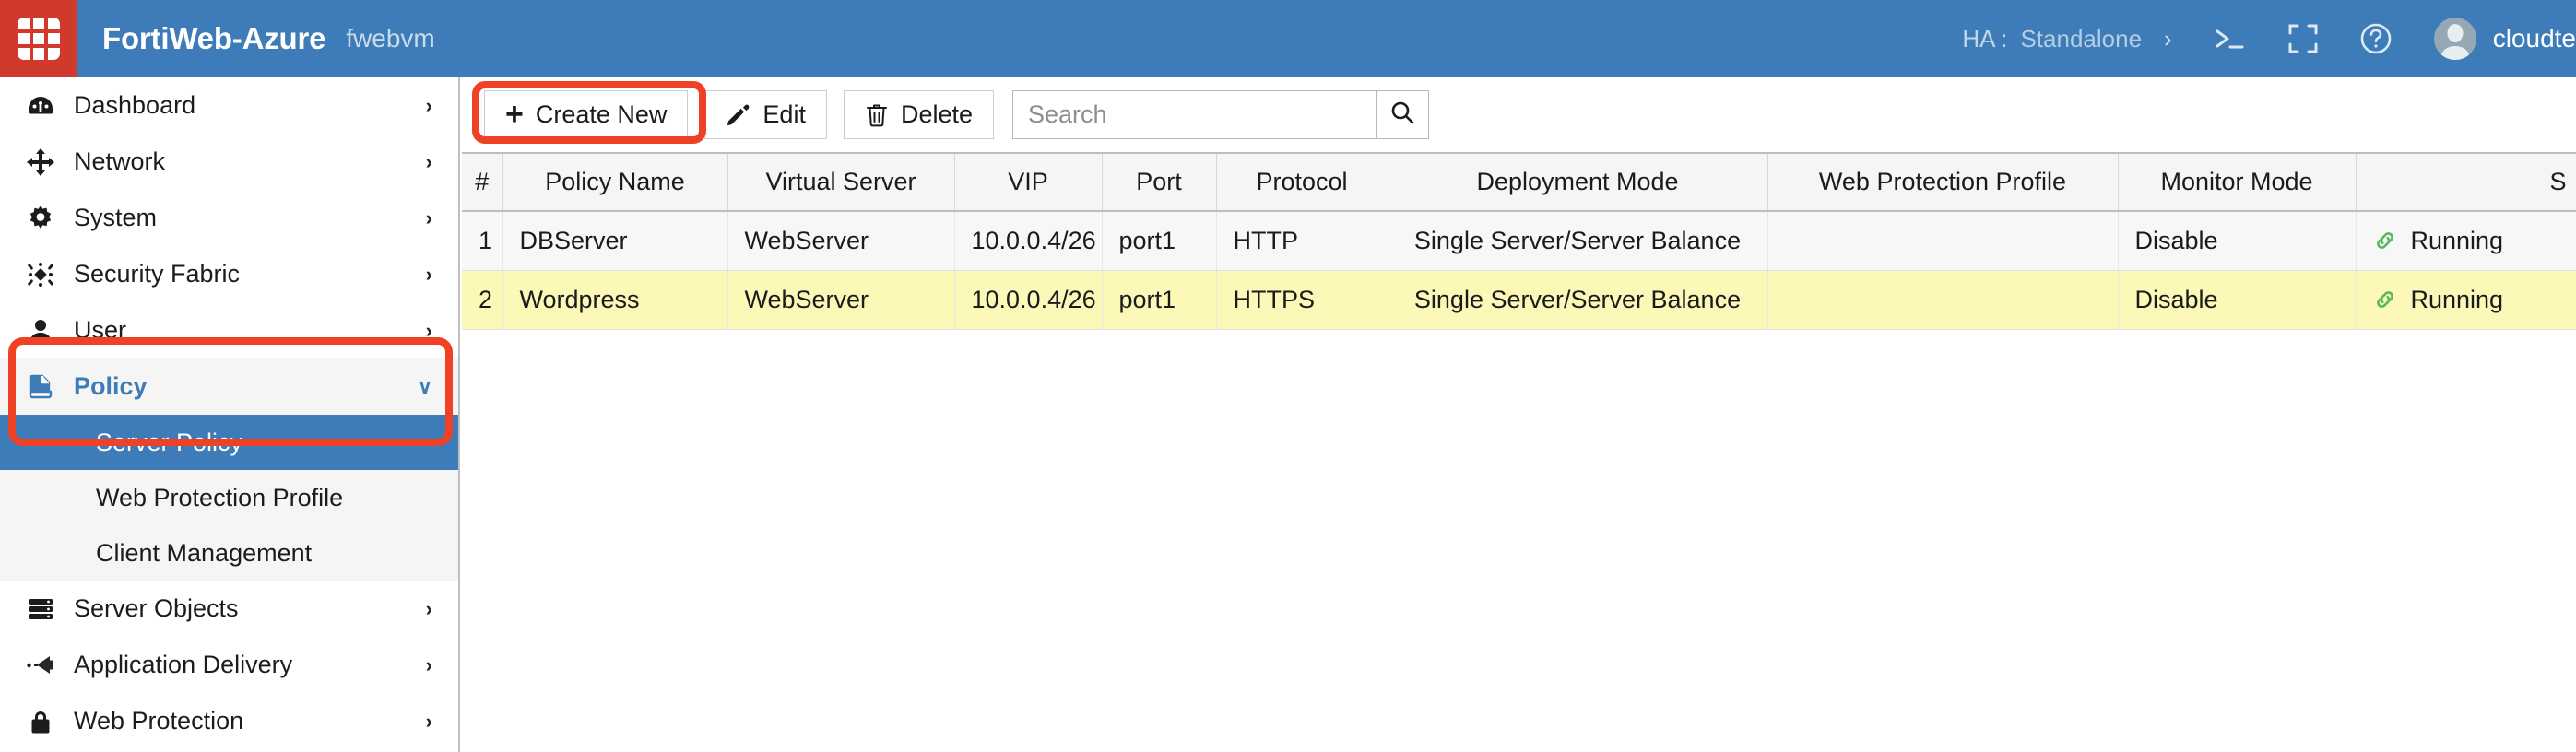  What do you see at coordinates (38, 38) in the screenshot?
I see `fortinet-logo-icon` at bounding box center [38, 38].